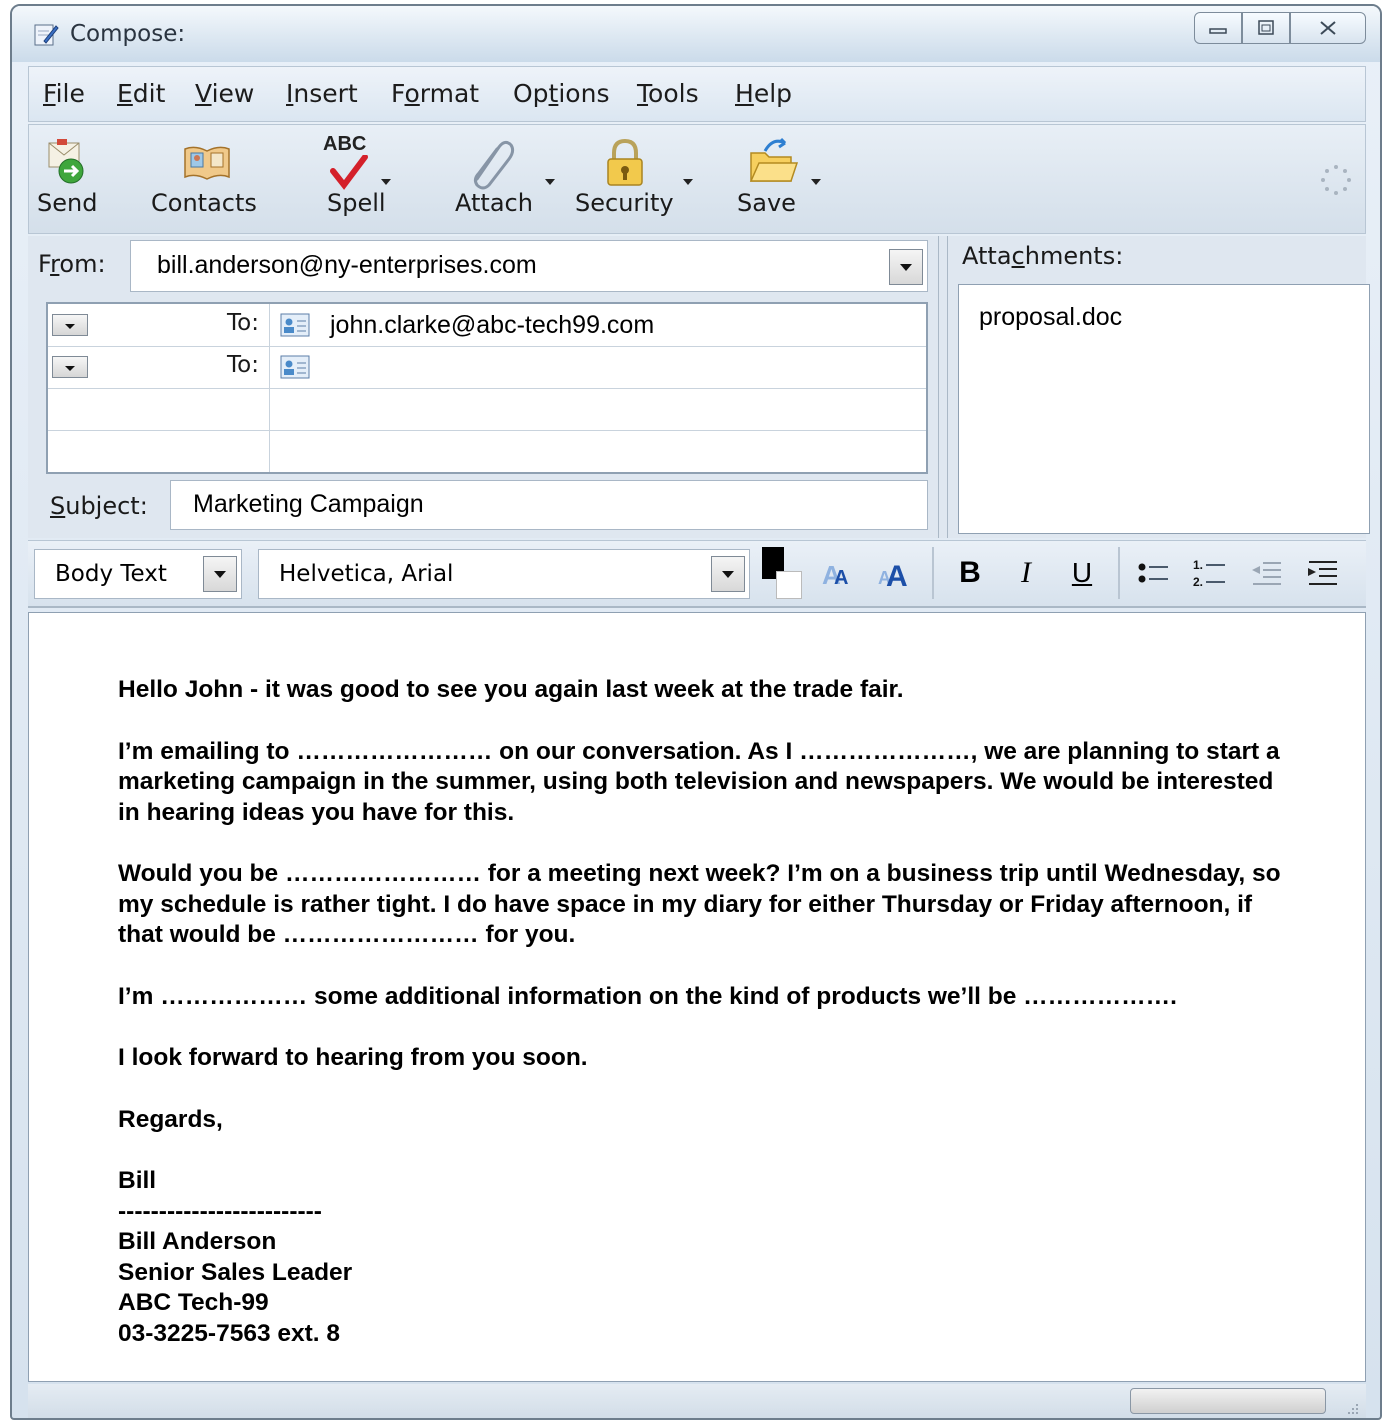 This screenshot has width=1393, height=1428. What do you see at coordinates (550, 182) in the screenshot?
I see `attach-dropdown-arrow` at bounding box center [550, 182].